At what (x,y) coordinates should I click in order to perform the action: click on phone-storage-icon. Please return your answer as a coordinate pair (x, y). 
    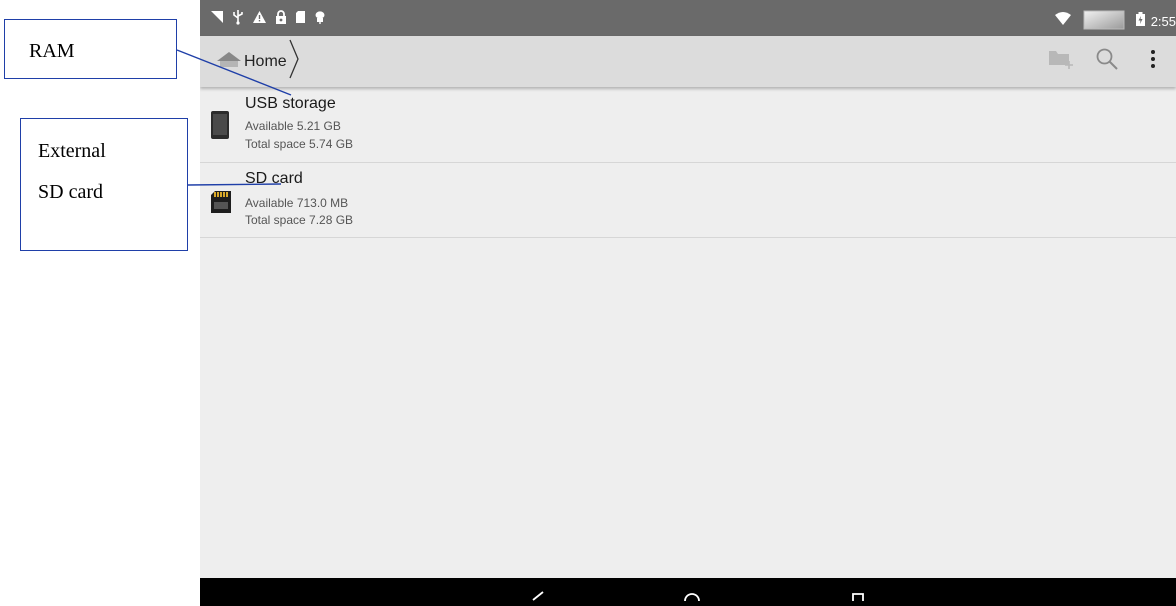
    Looking at the image, I should click on (220, 127).